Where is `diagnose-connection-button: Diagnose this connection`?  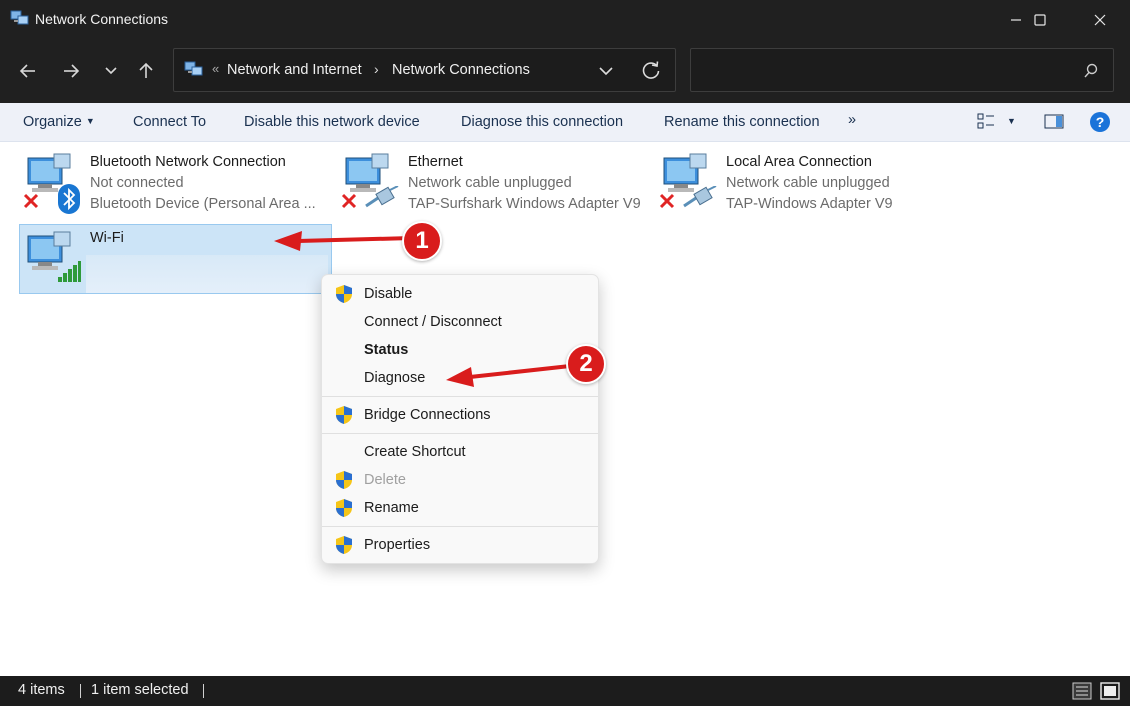
diagnose-connection-button: Diagnose this connection is located at coordinates (542, 122).